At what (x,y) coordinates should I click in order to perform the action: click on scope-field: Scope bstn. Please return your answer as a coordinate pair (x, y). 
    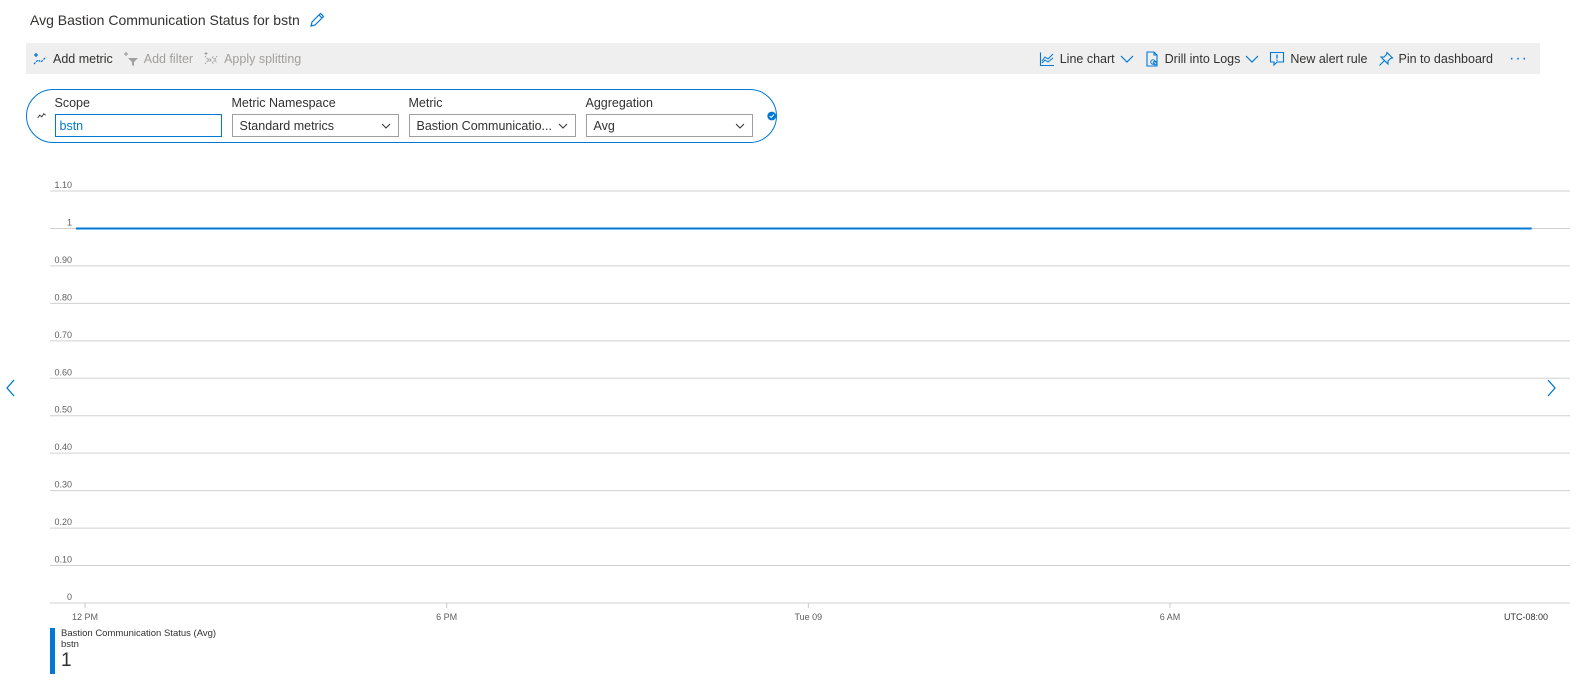
    Looking at the image, I should click on (138, 116).